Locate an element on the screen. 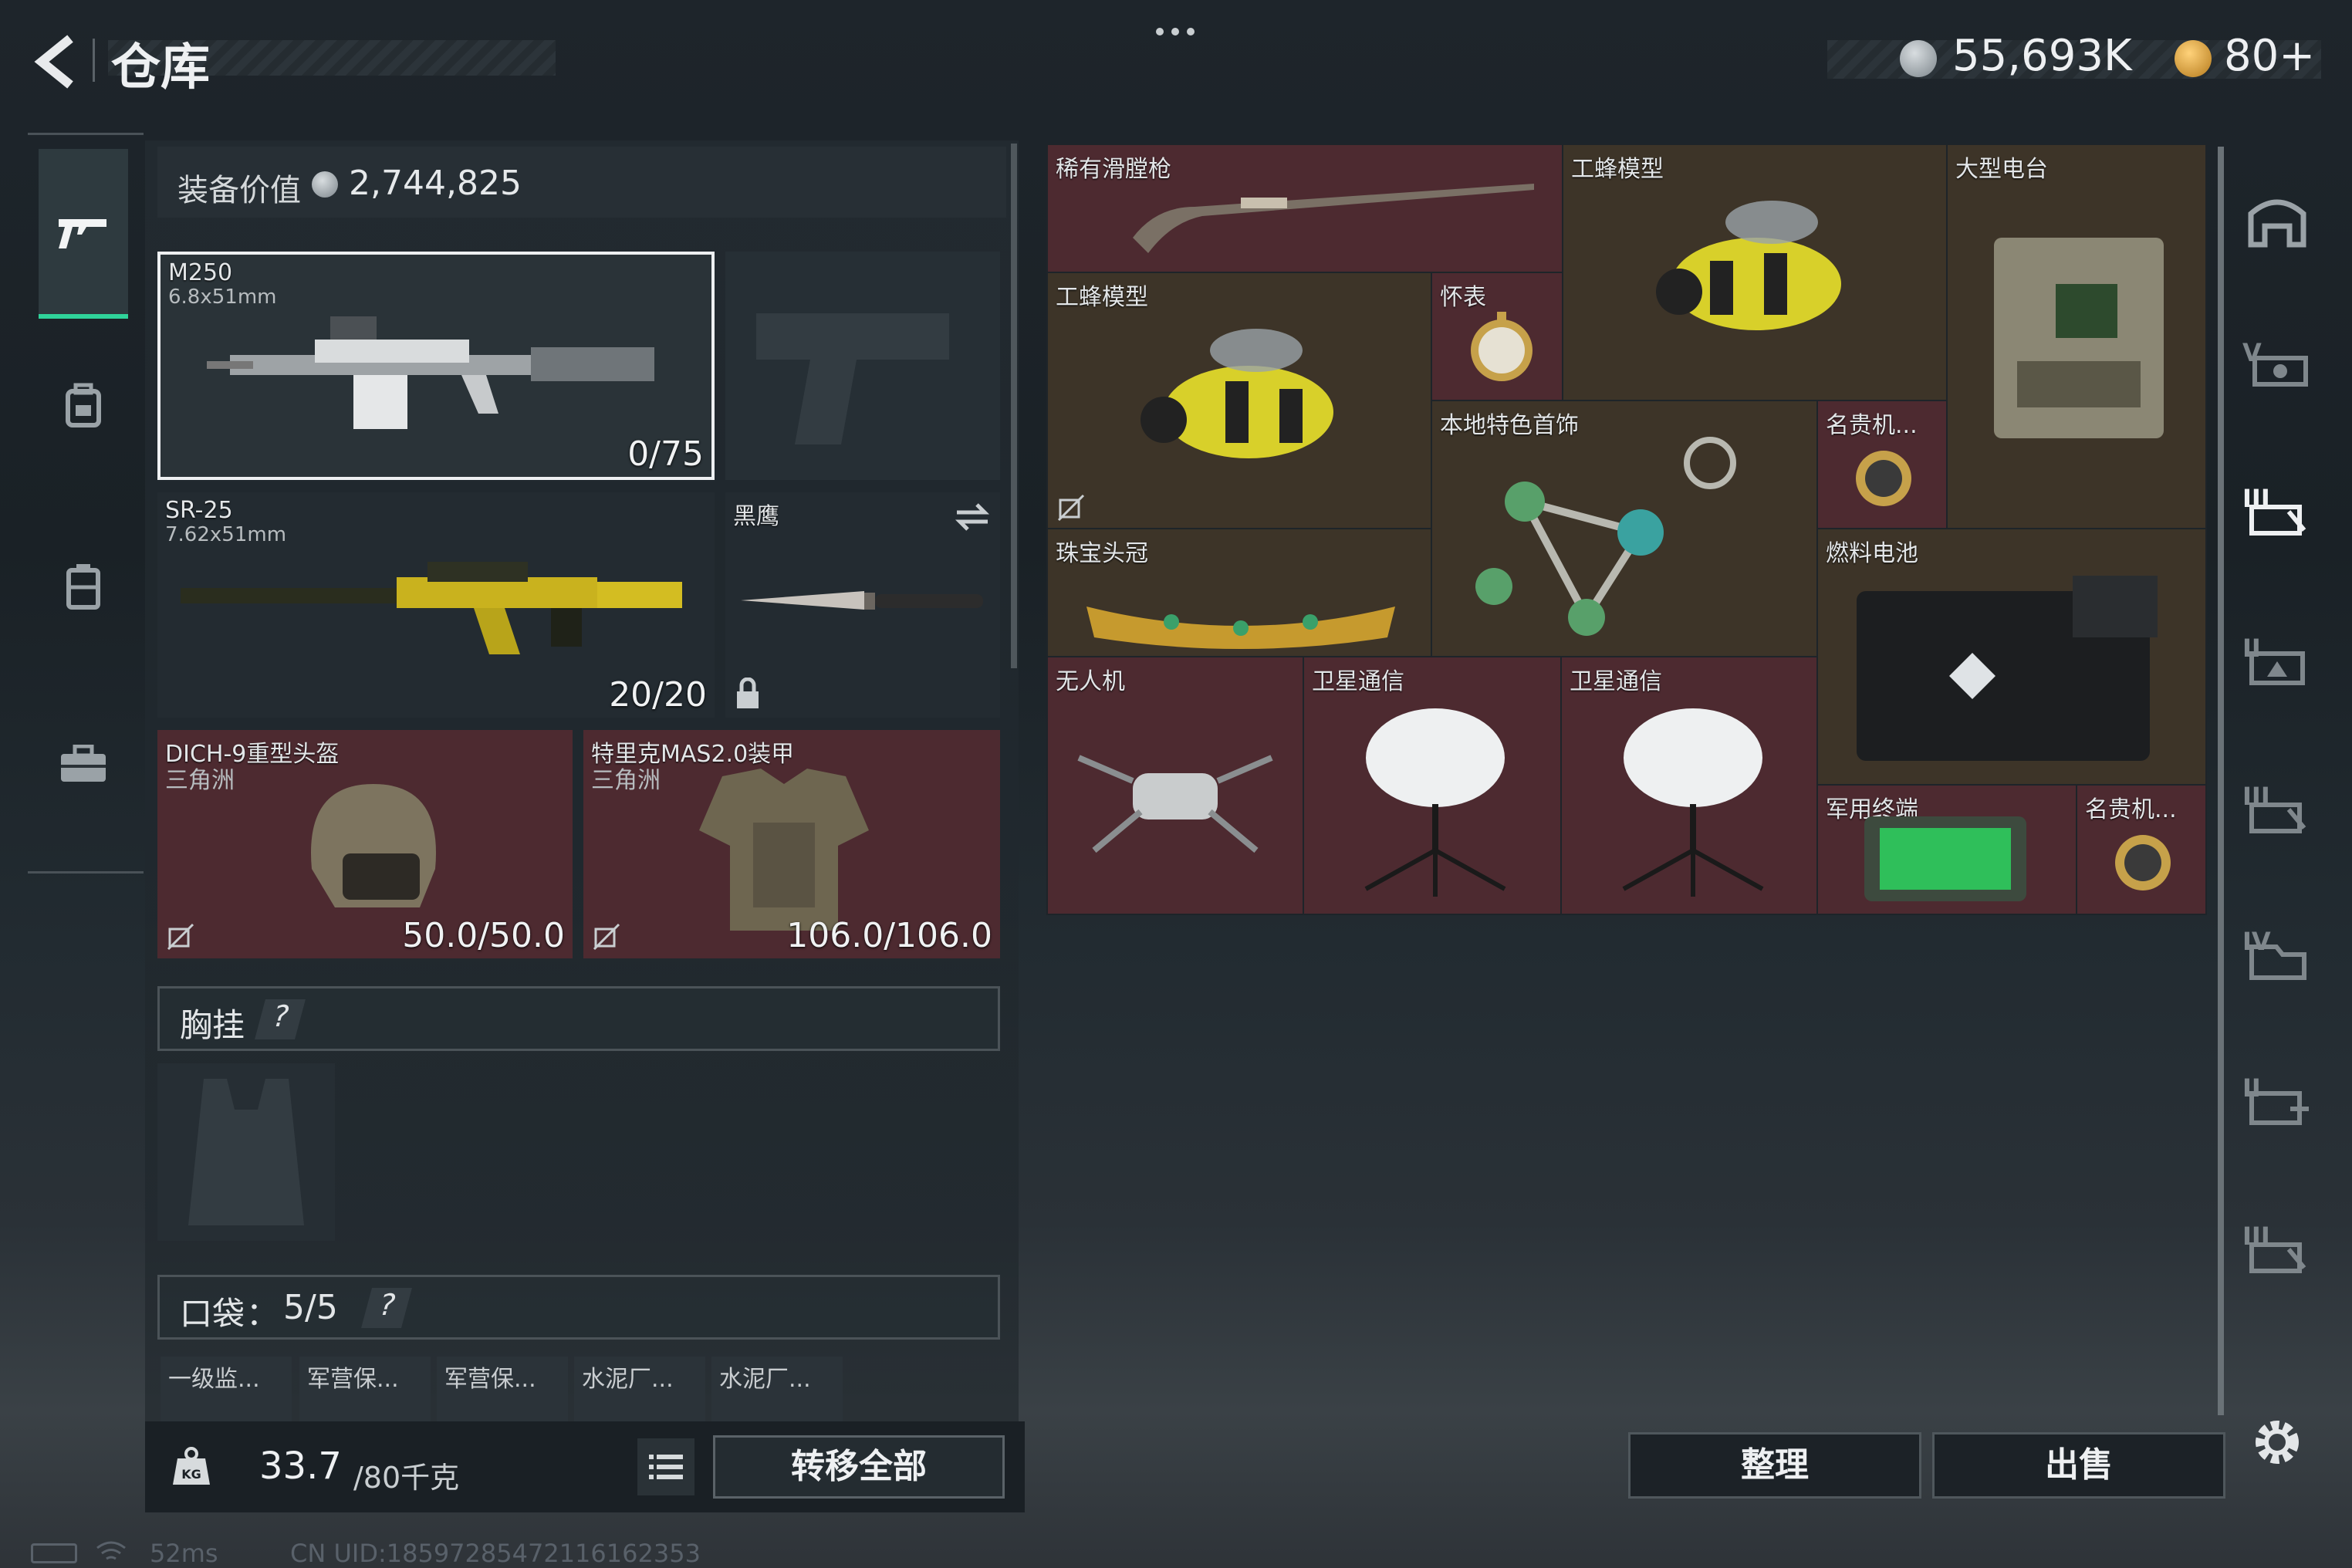 Image resolution: width=2352 pixels, height=1568 pixels. sidebar-tab-weapons is located at coordinates (83, 234).